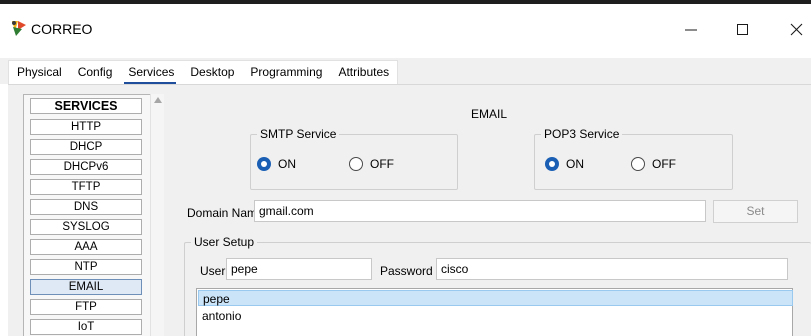  Describe the element at coordinates (691, 29) in the screenshot. I see `minimize-icon` at that location.